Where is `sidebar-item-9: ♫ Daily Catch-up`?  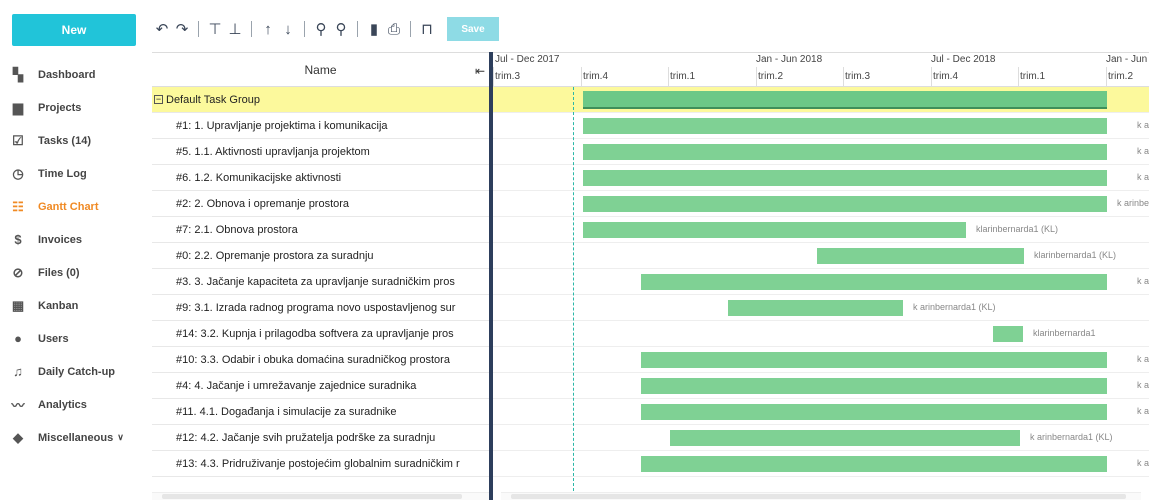 sidebar-item-9: ♫ Daily Catch-up is located at coordinates (72, 371).